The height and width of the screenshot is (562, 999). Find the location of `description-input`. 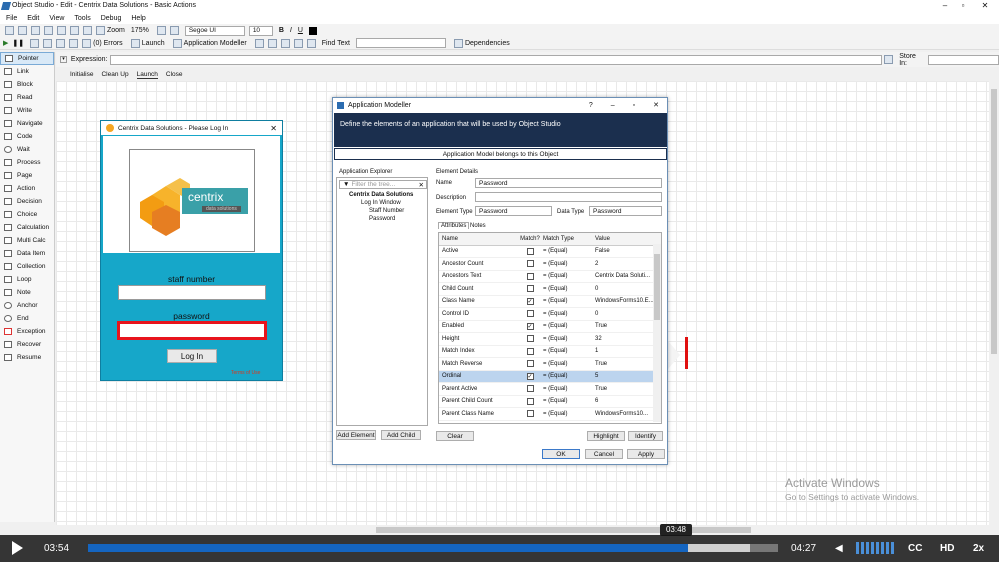

description-input is located at coordinates (568, 197).